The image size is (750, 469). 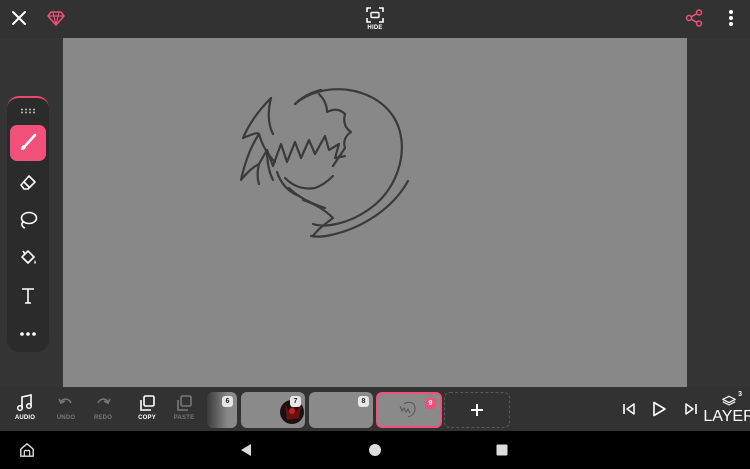 I want to click on layer-button: 3 LAYER, so click(x=726, y=408).